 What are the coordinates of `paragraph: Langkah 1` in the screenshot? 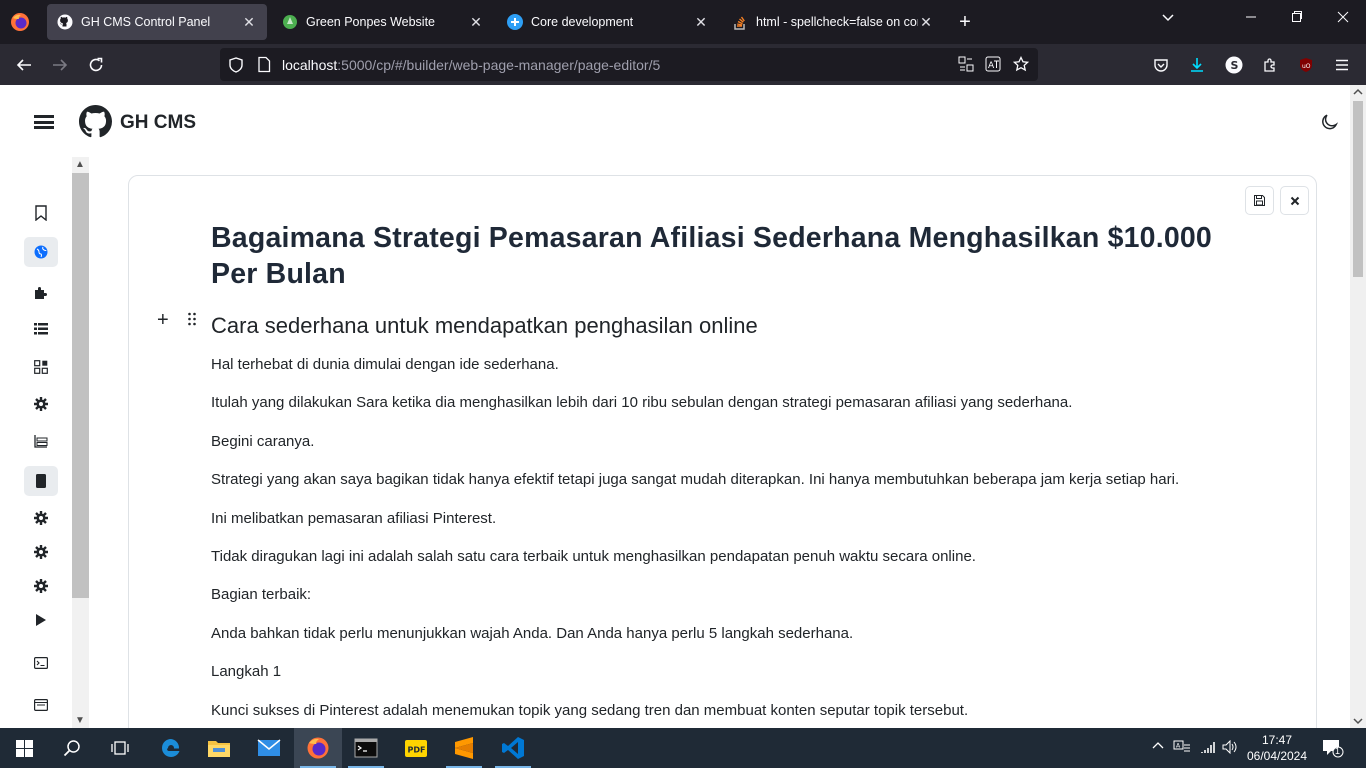 It's located at (731, 672).